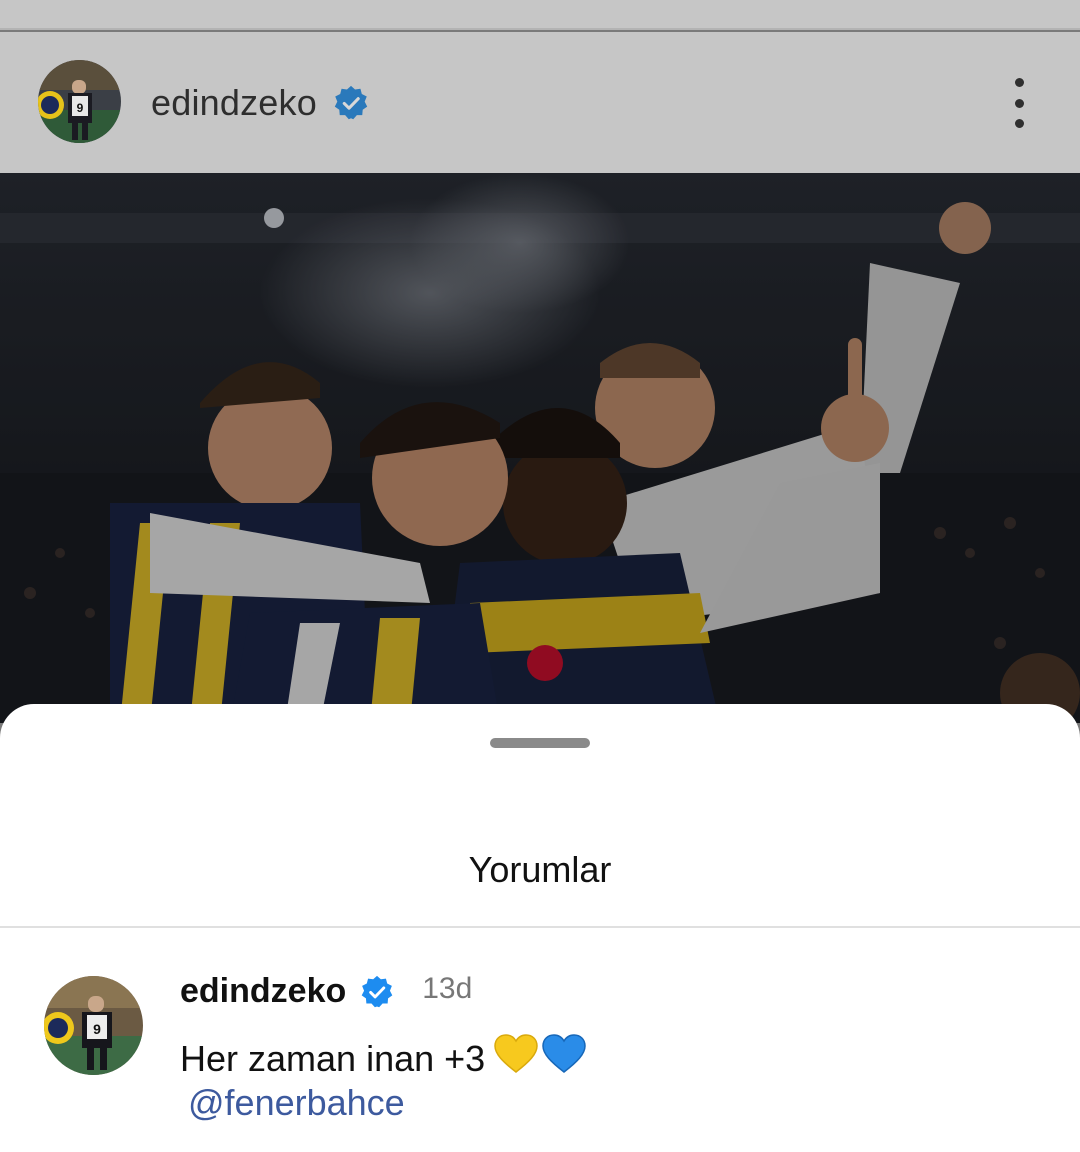 The image size is (1080, 1152). I want to click on post-author-avatar: 9, so click(79, 101).